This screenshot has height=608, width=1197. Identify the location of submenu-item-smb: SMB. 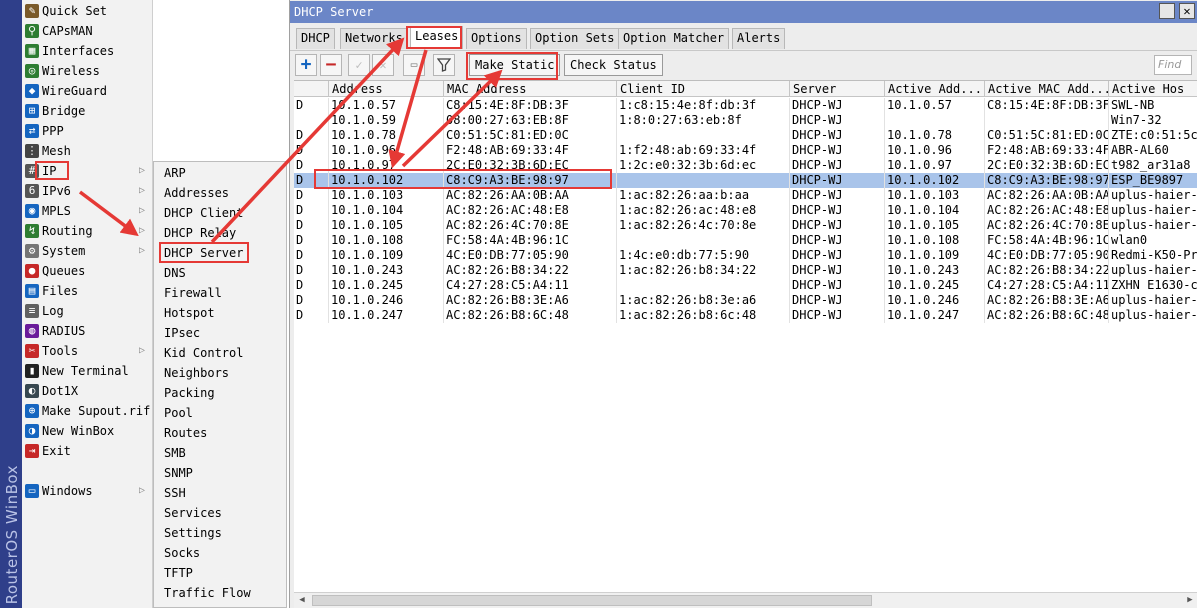
(175, 453).